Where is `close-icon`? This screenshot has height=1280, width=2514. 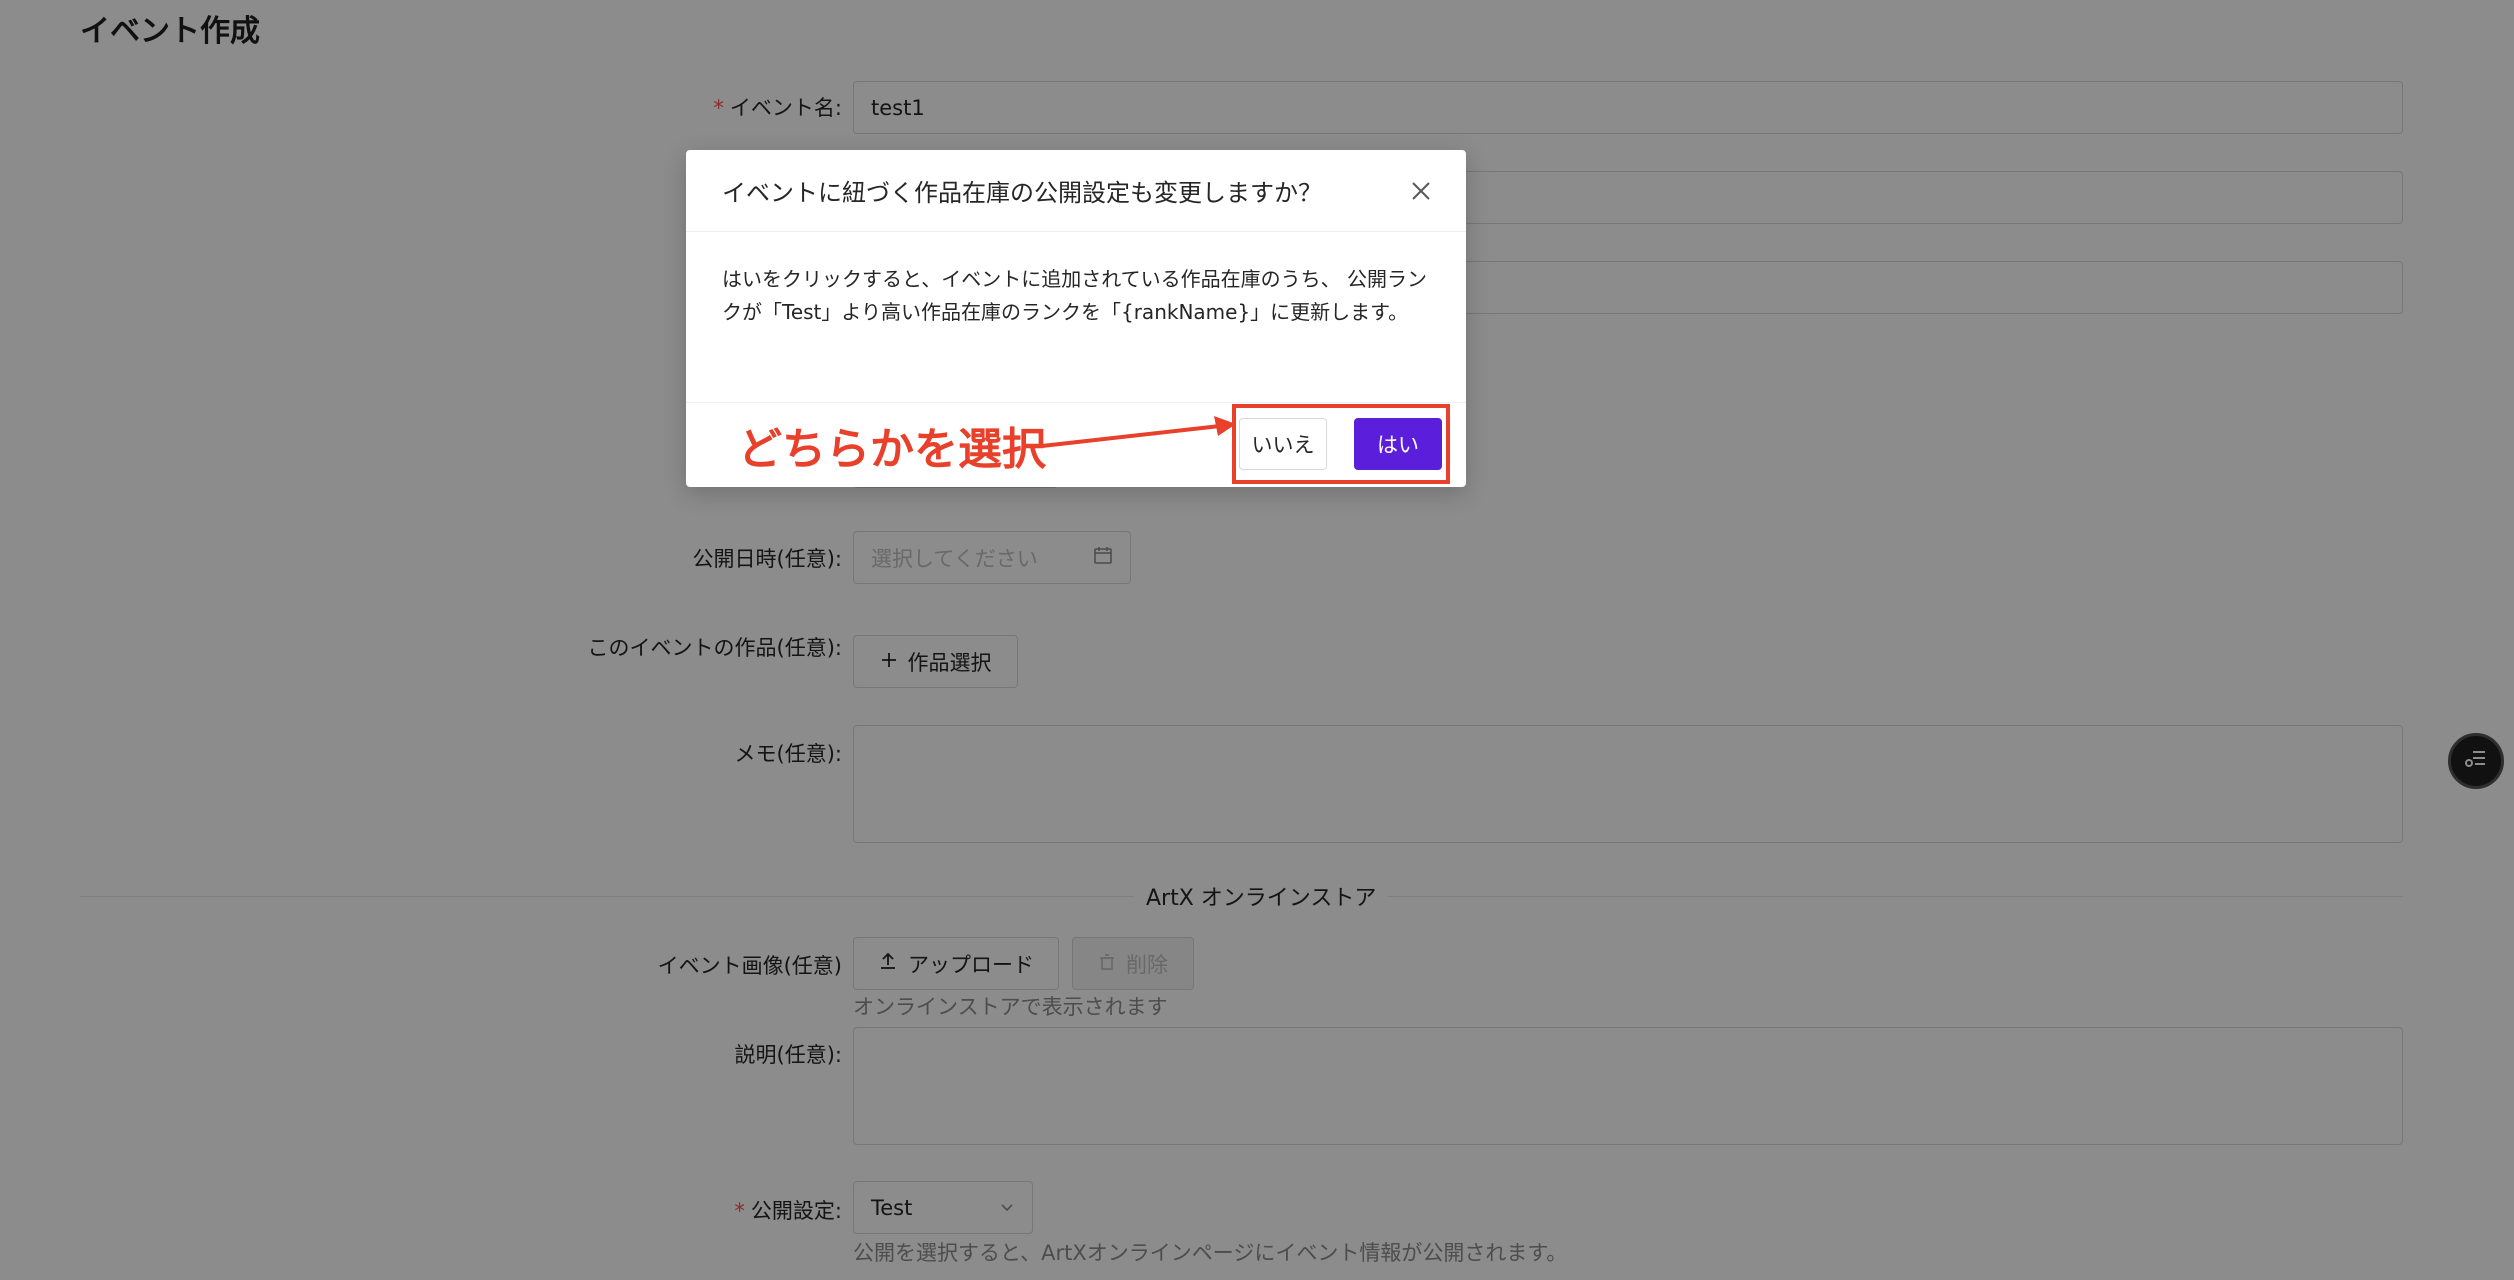 close-icon is located at coordinates (1421, 191).